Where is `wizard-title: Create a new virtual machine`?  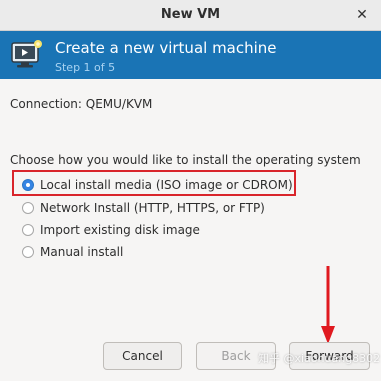 wizard-title: Create a new virtual machine is located at coordinates (166, 48).